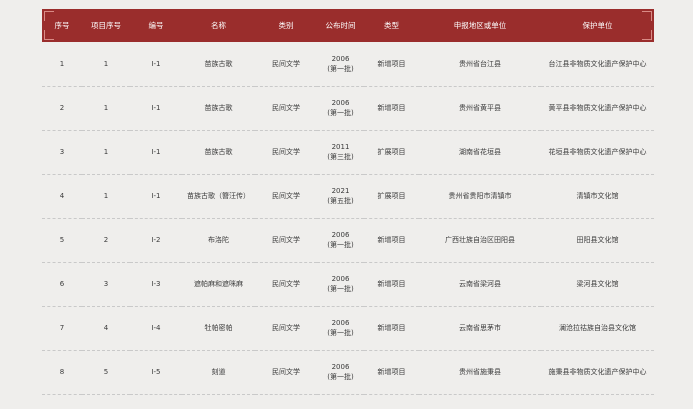 This screenshot has height=409, width=693. Describe the element at coordinates (62, 372) in the screenshot. I see `cell-seq: 8` at that location.